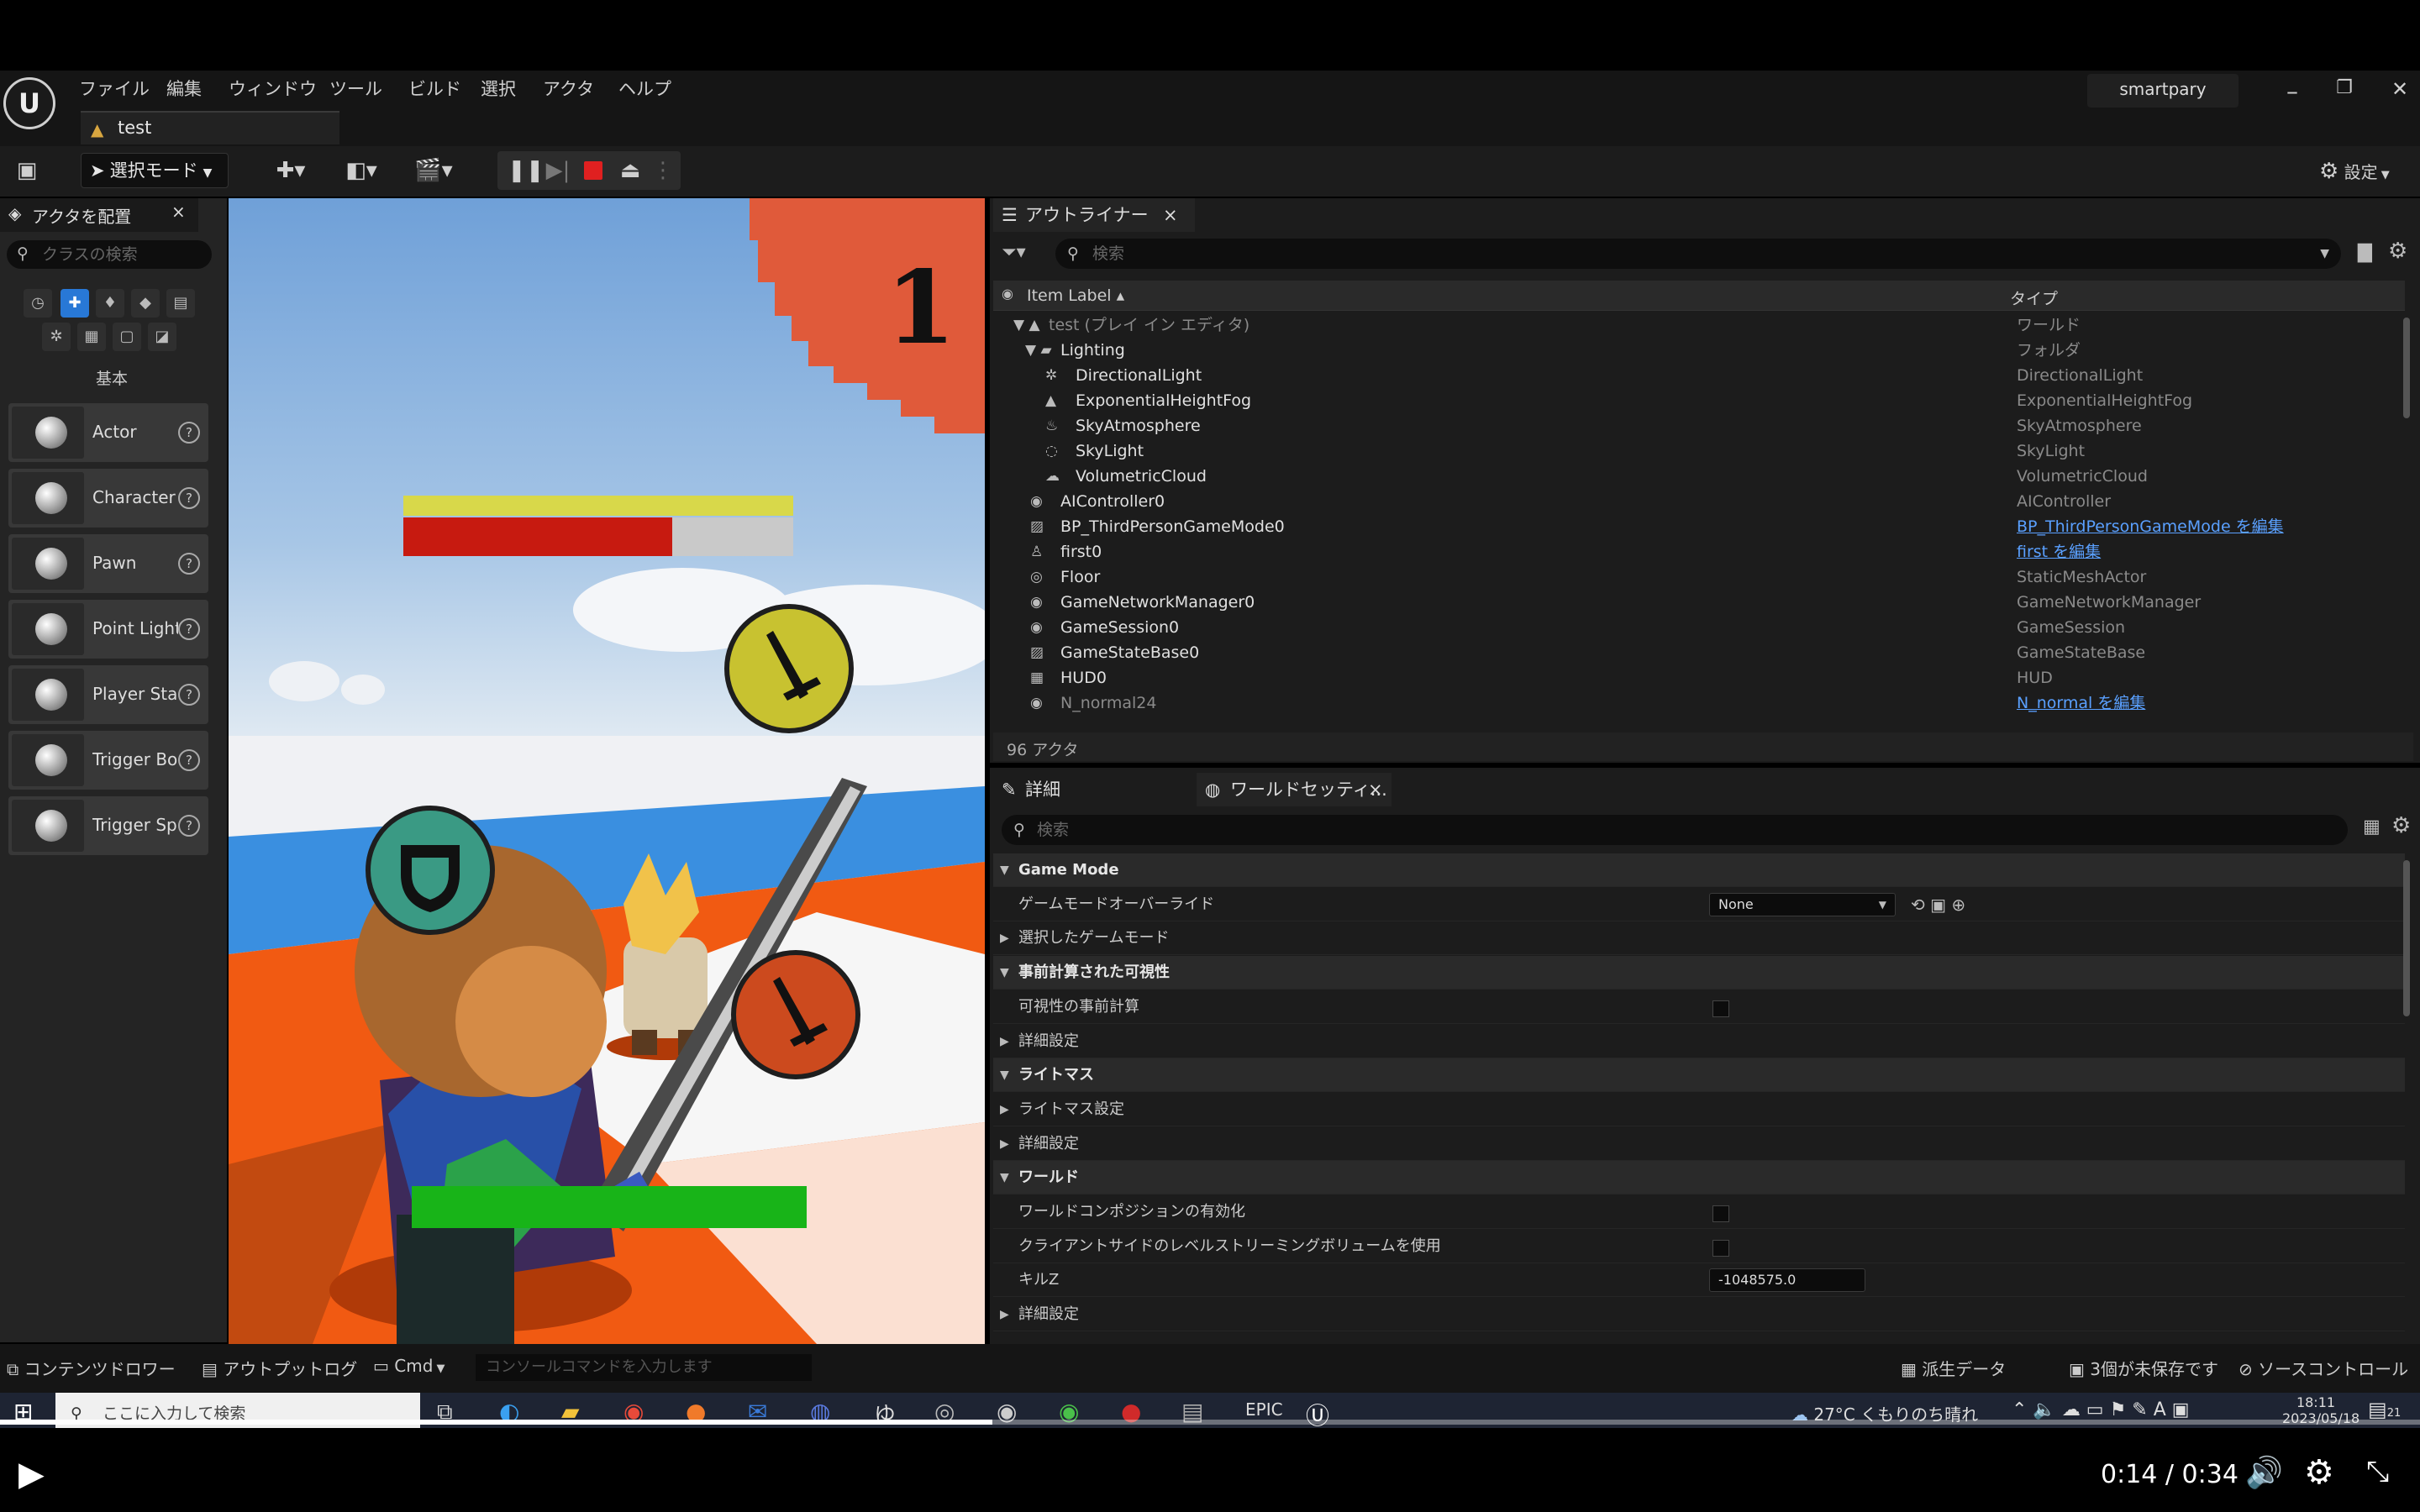  Describe the element at coordinates (2059, 551) in the screenshot. I see `outliner-item-type: first を編集` at that location.